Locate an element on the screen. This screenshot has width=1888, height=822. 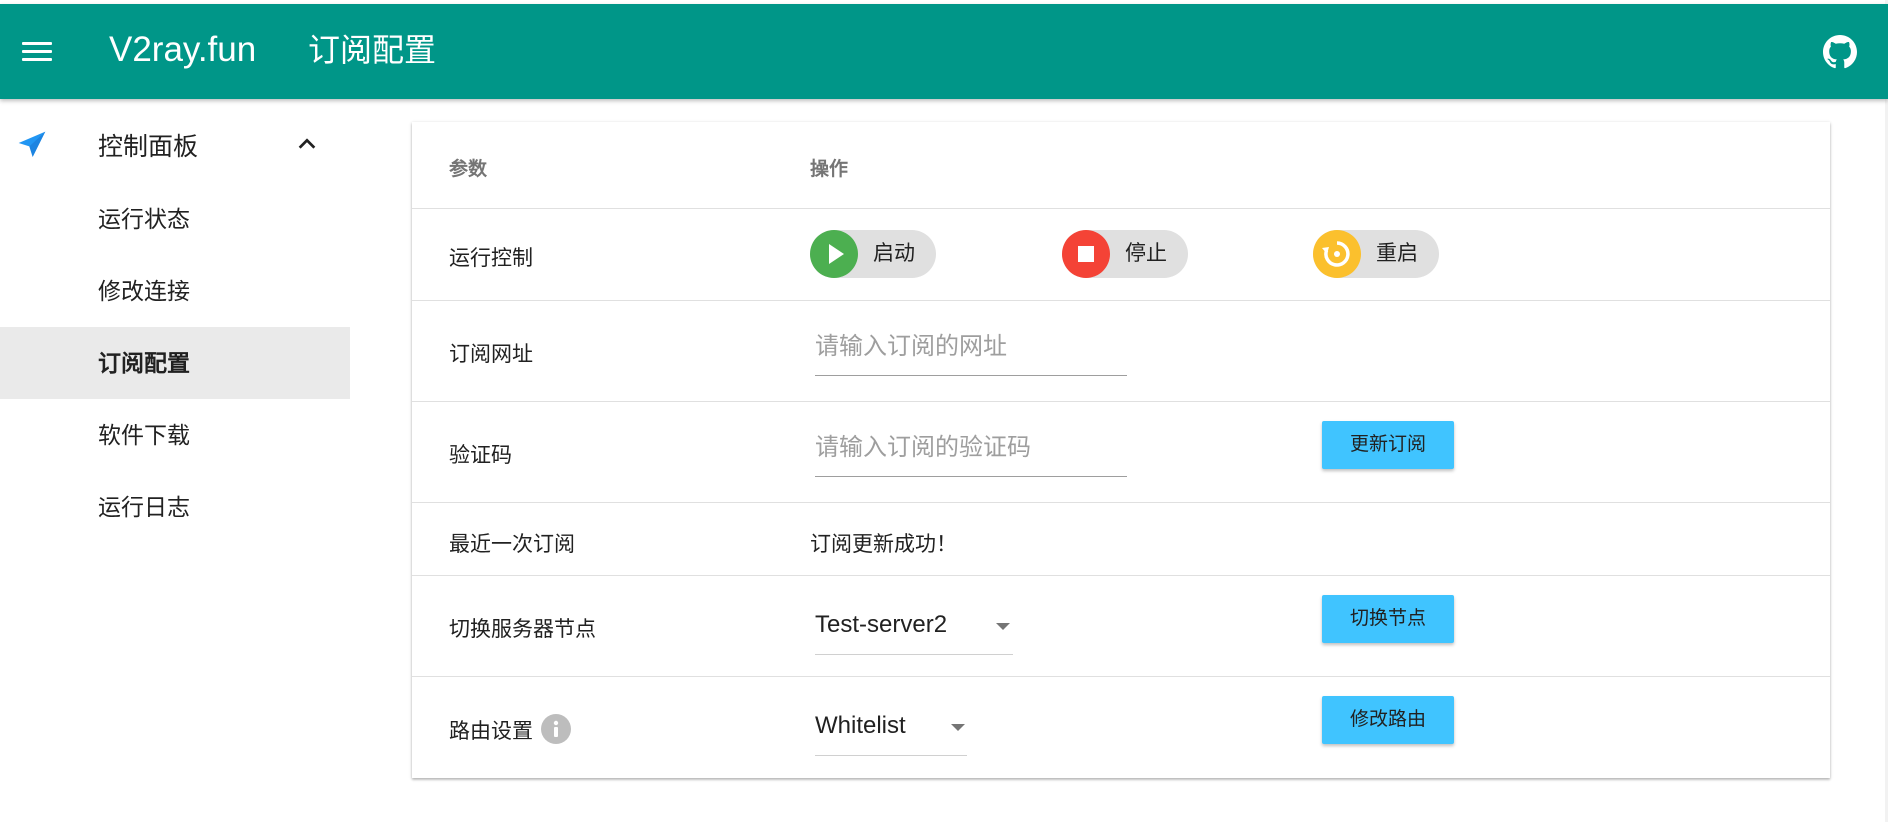
table-row: 运行控制 启动 停止 重启 is located at coordinates (1121, 255).